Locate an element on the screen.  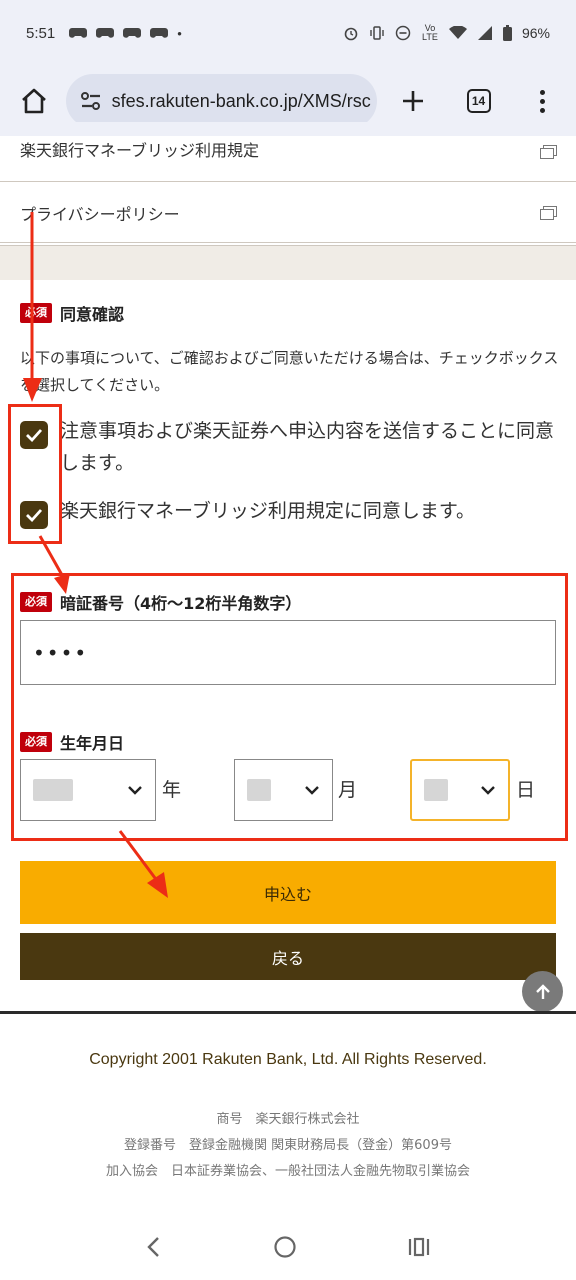
section-divider is located at coordinates (288, 262).